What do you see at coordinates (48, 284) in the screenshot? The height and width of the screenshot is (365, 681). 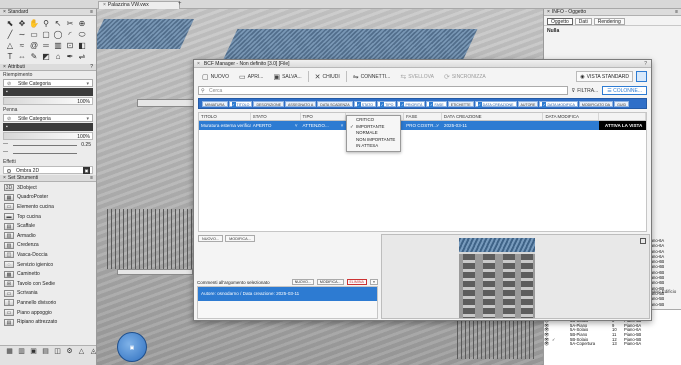 I see `set-tool-item: ⊞ Tavolo con Sedie` at bounding box center [48, 284].